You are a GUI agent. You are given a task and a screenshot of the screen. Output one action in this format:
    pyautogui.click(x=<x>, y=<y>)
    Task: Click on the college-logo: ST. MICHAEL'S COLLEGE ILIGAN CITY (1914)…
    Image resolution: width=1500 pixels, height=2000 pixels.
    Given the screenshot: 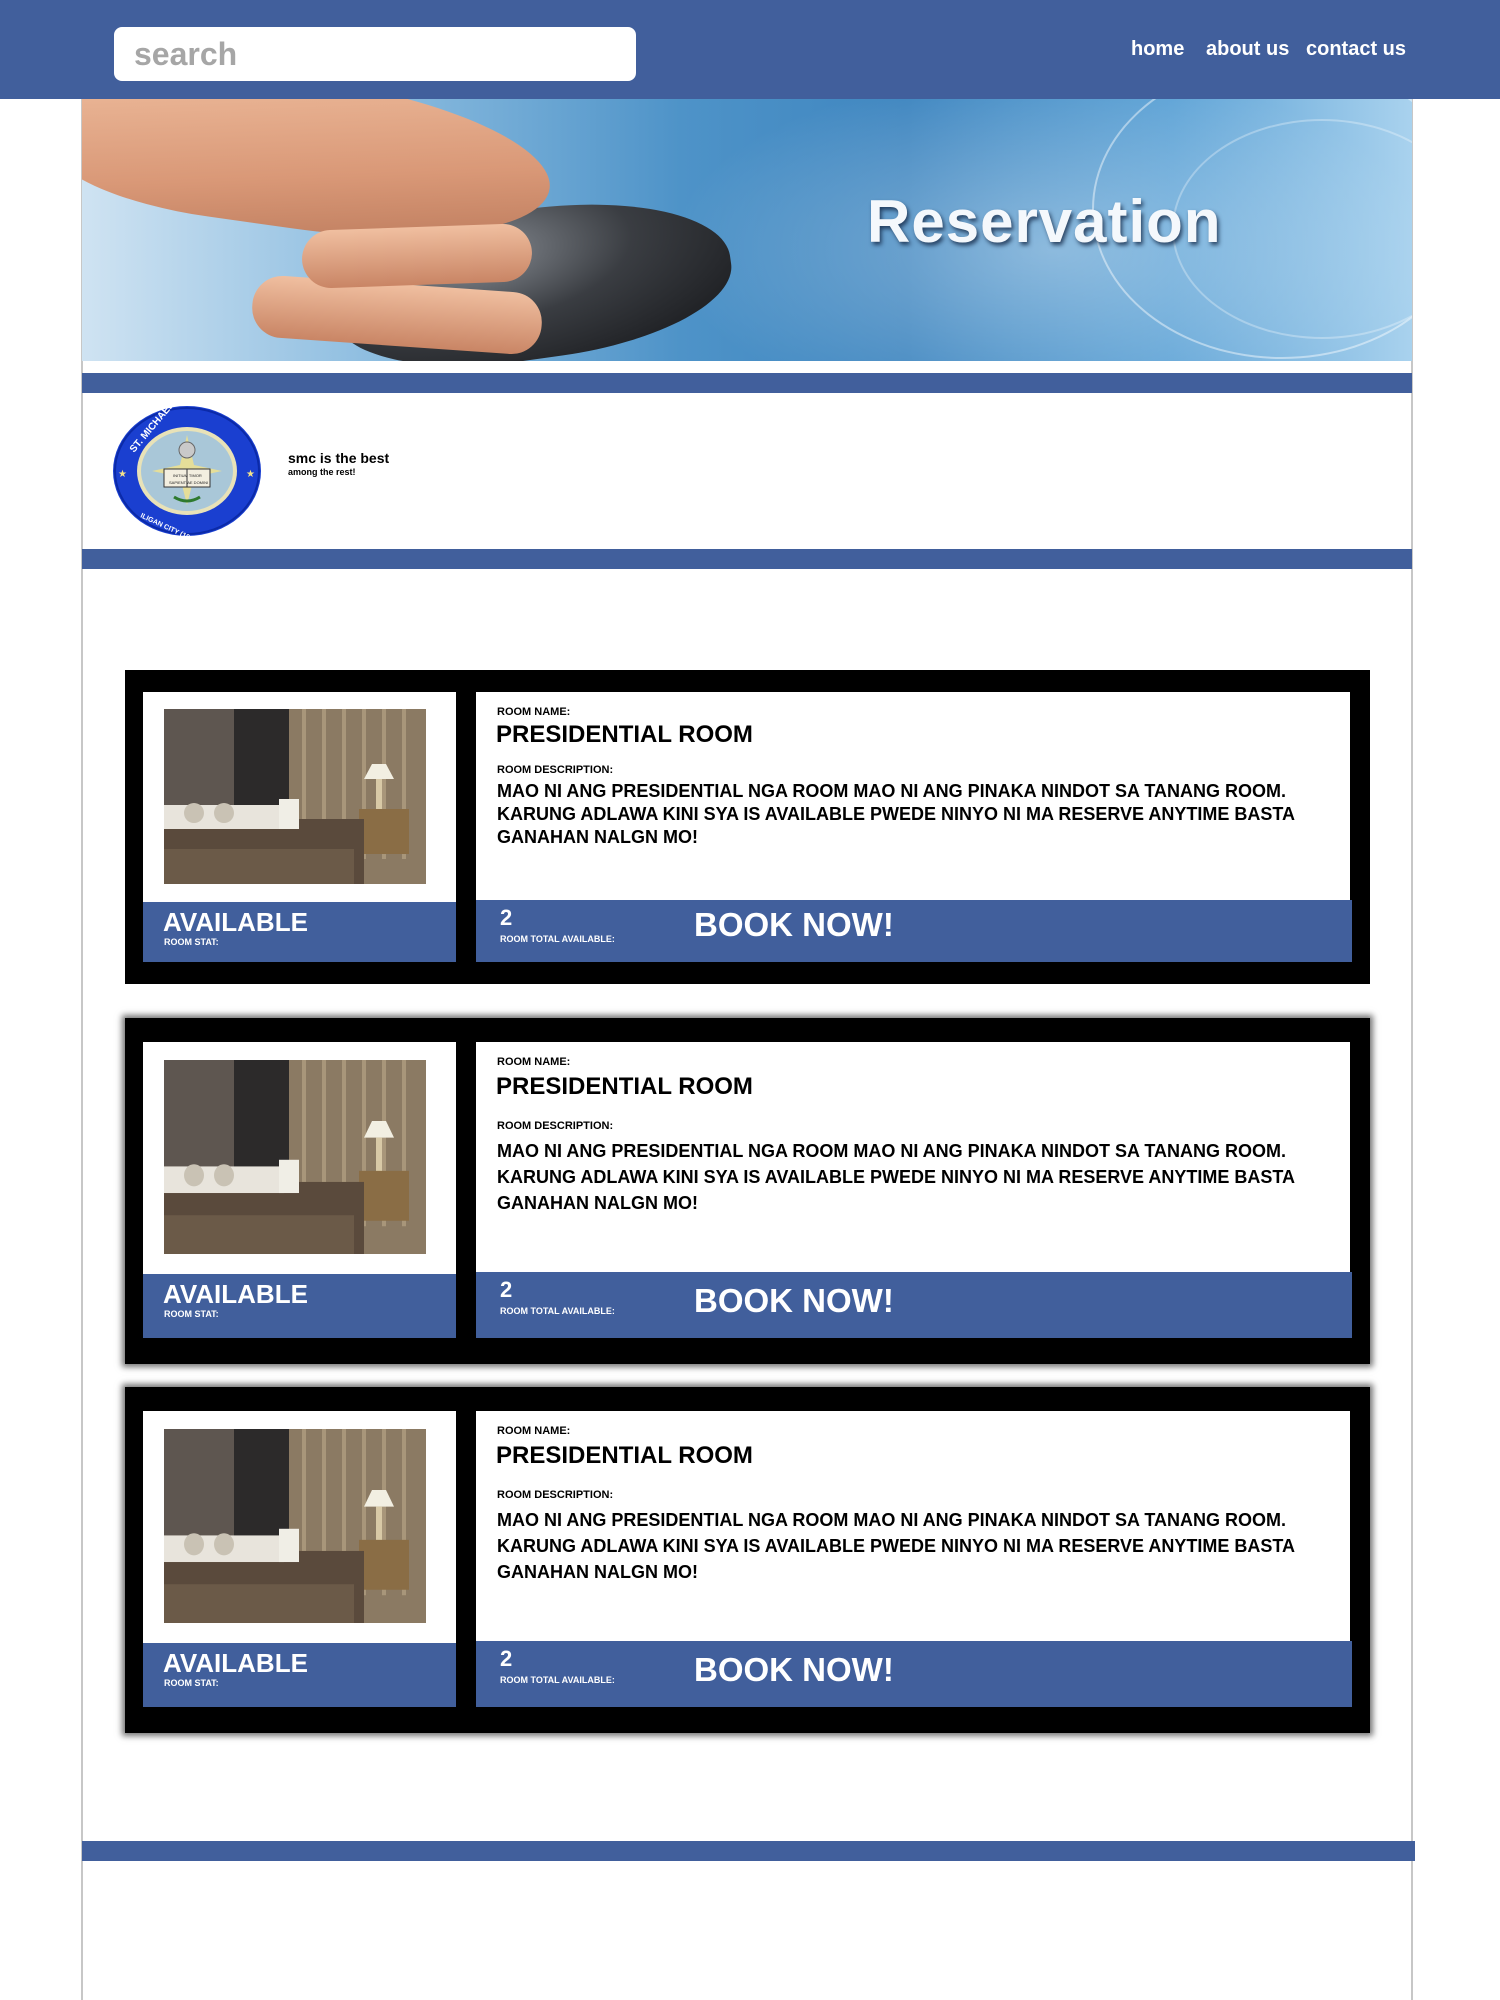 What is the action you would take?
    pyautogui.click(x=187, y=471)
    